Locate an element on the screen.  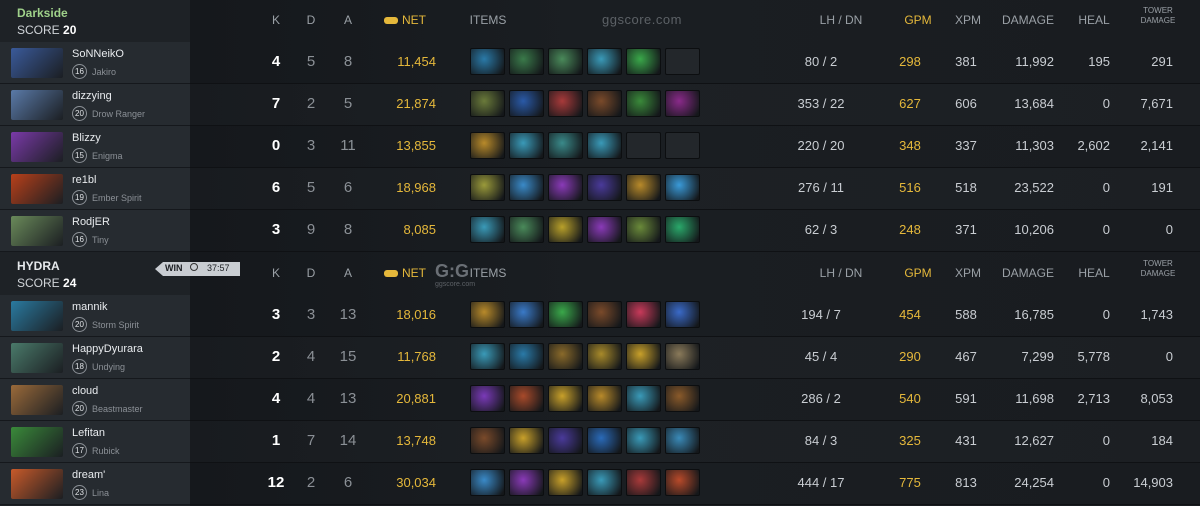
player-name: mannik is located at coordinates (89, 307).